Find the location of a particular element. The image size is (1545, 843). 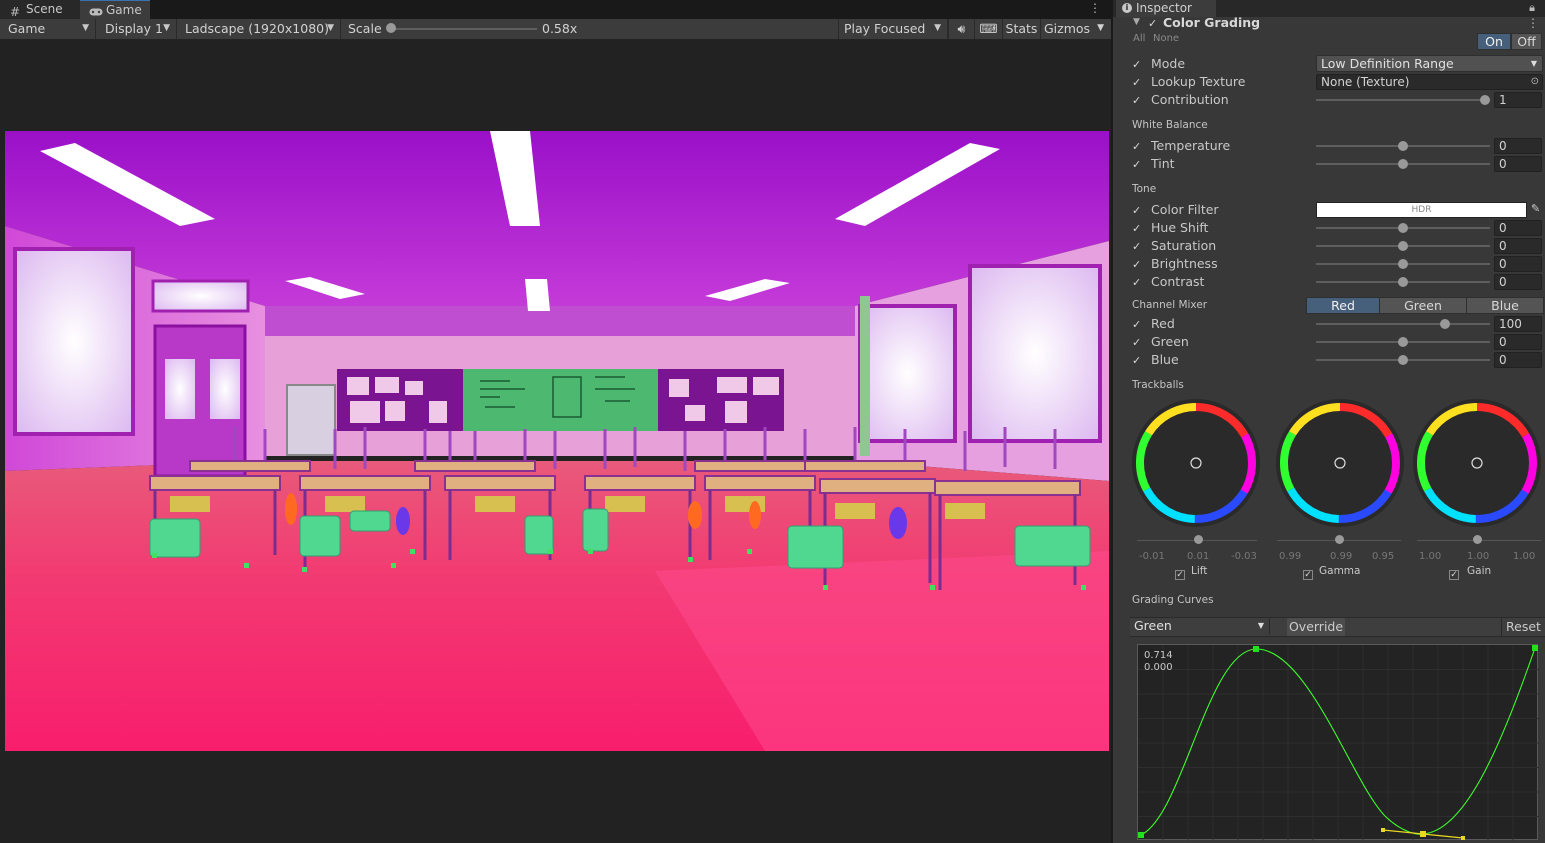

saturation-checkbox: ✓ is located at coordinates (1137, 246).